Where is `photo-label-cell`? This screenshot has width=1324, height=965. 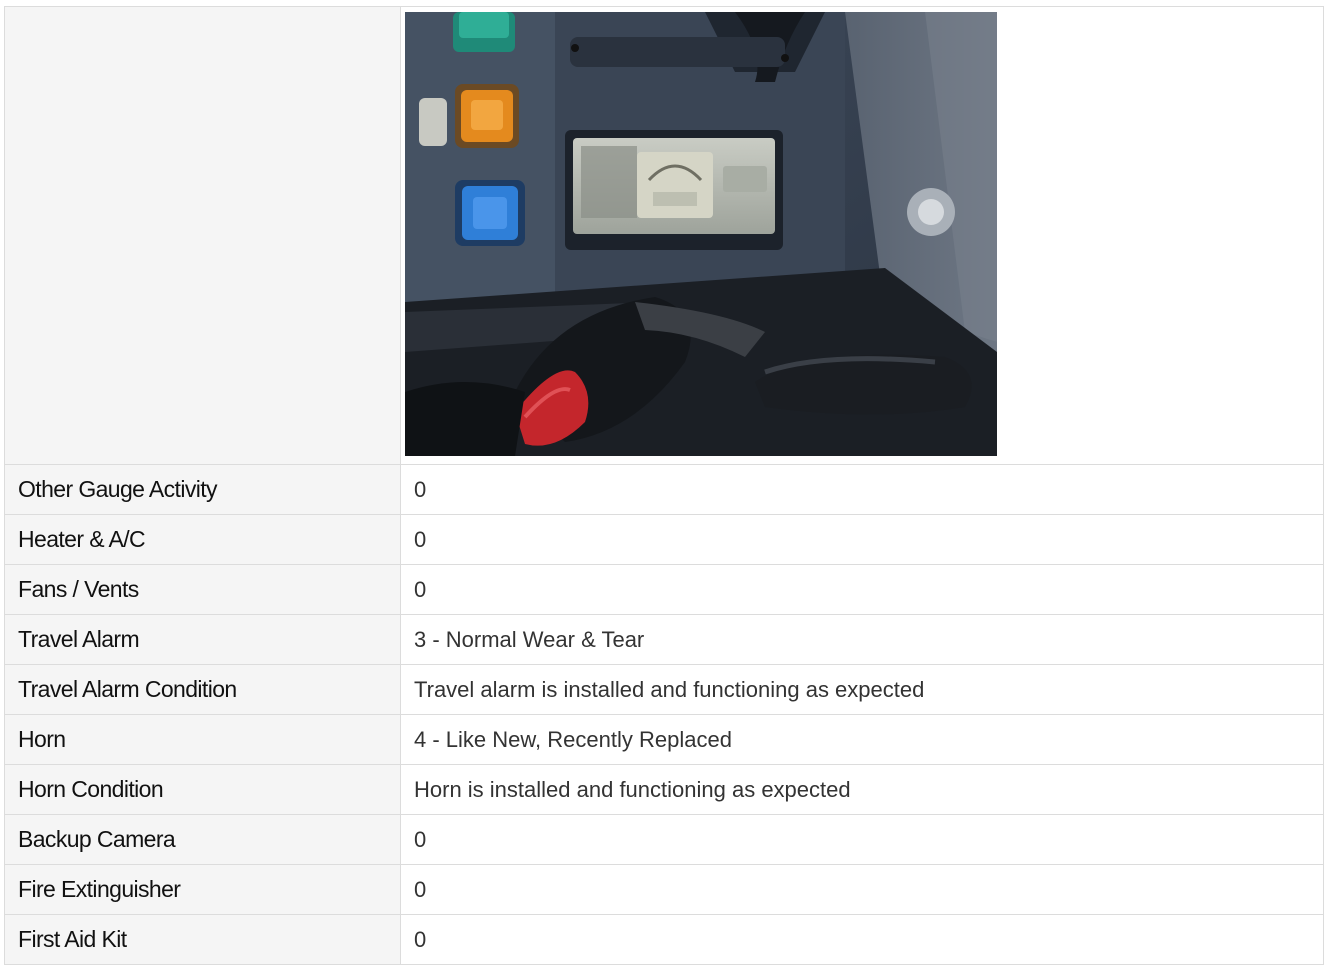
photo-label-cell is located at coordinates (202, 235).